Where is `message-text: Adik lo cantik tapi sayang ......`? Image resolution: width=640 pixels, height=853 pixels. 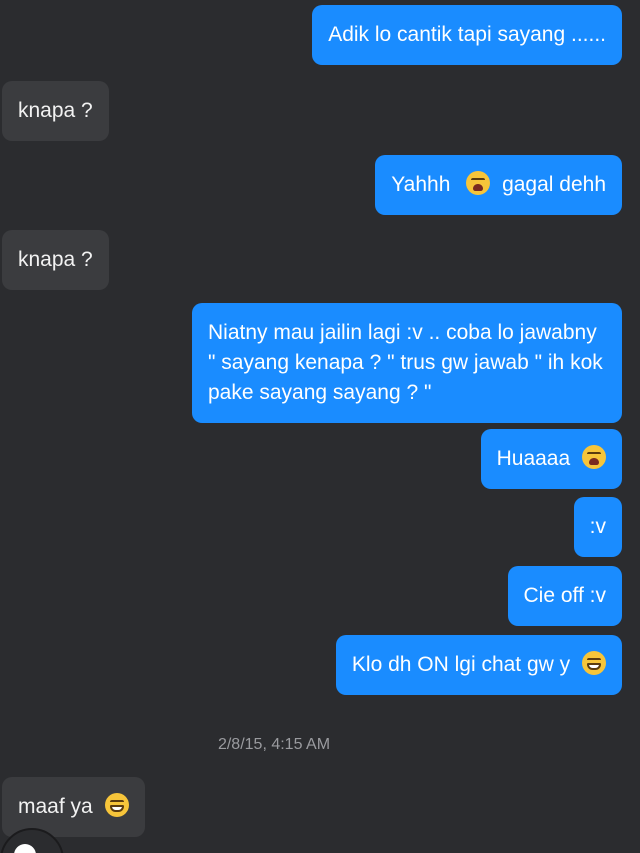 message-text: Adik lo cantik tapi sayang ...... is located at coordinates (467, 34).